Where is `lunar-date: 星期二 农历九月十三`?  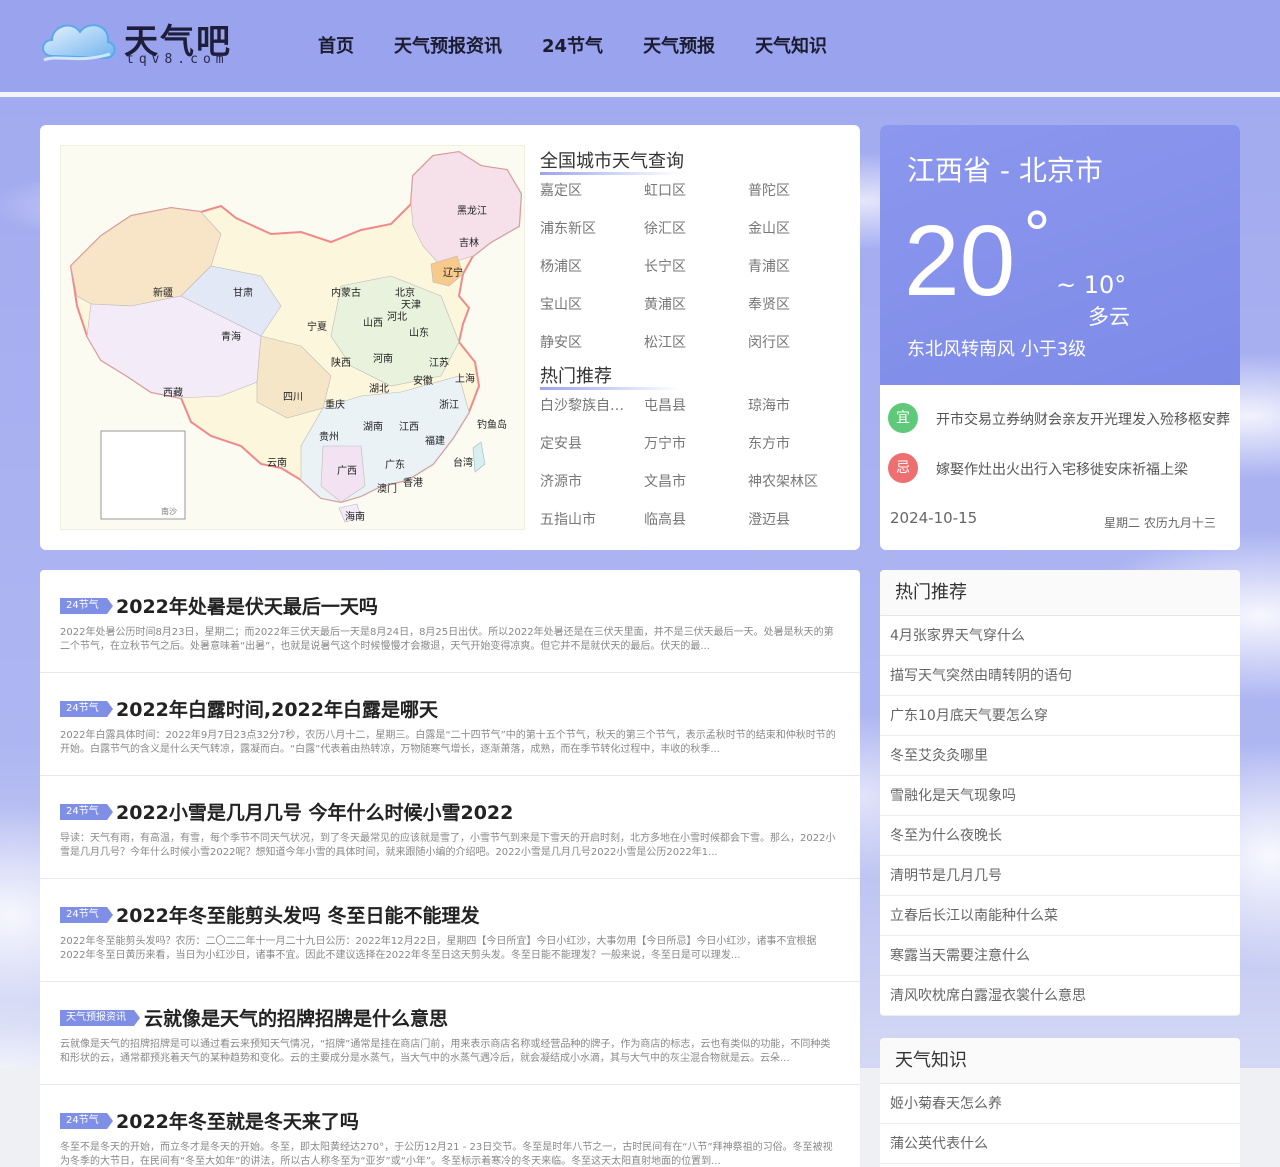
lunar-date: 星期二 农历九月十三 is located at coordinates (1160, 522).